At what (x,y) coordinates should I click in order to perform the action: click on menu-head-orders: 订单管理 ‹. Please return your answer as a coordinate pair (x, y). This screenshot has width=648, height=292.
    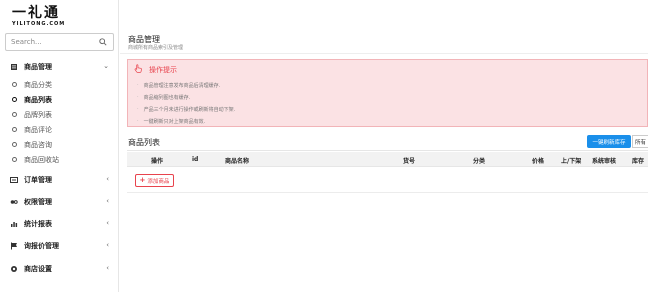
    Looking at the image, I should click on (59, 180).